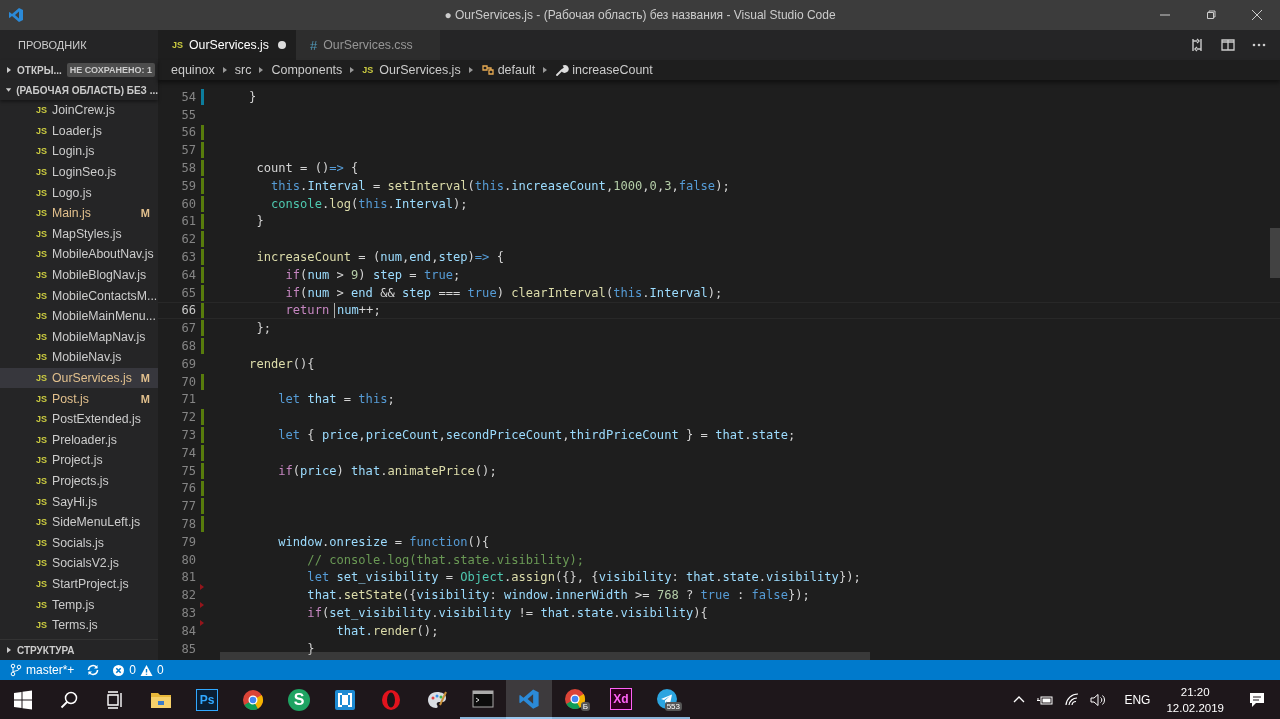  I want to click on line-number: 84, so click(188, 630).